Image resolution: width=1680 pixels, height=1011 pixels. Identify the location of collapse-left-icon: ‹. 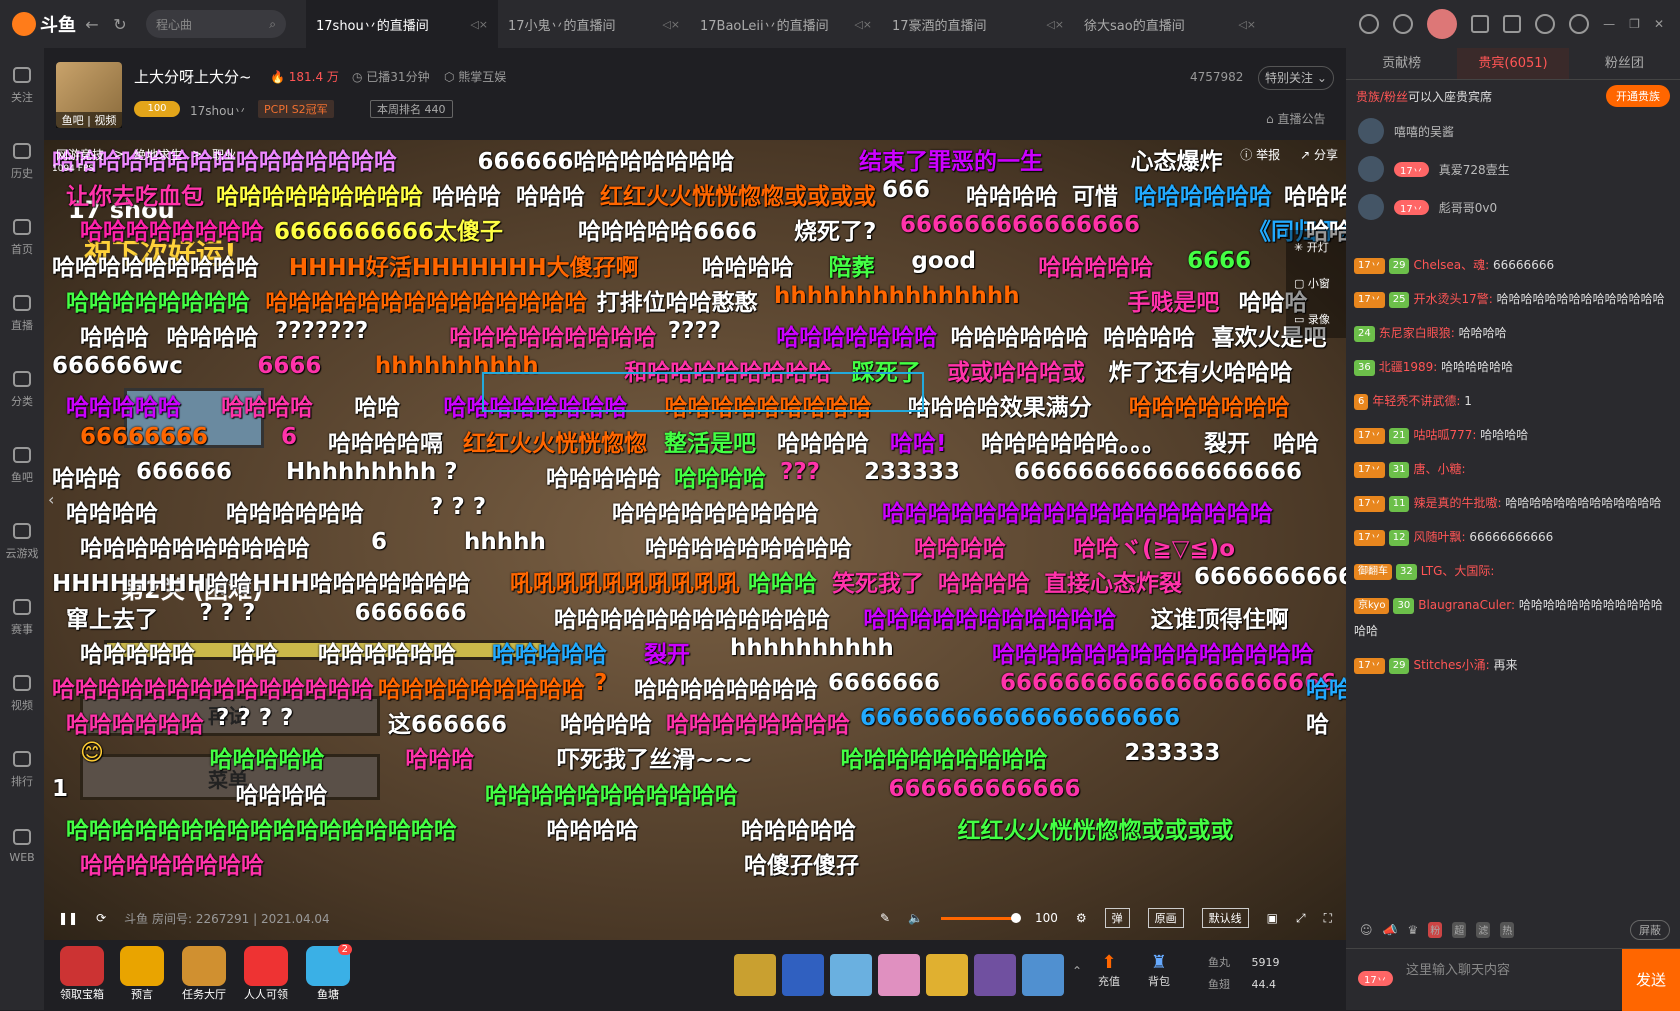
(51, 499).